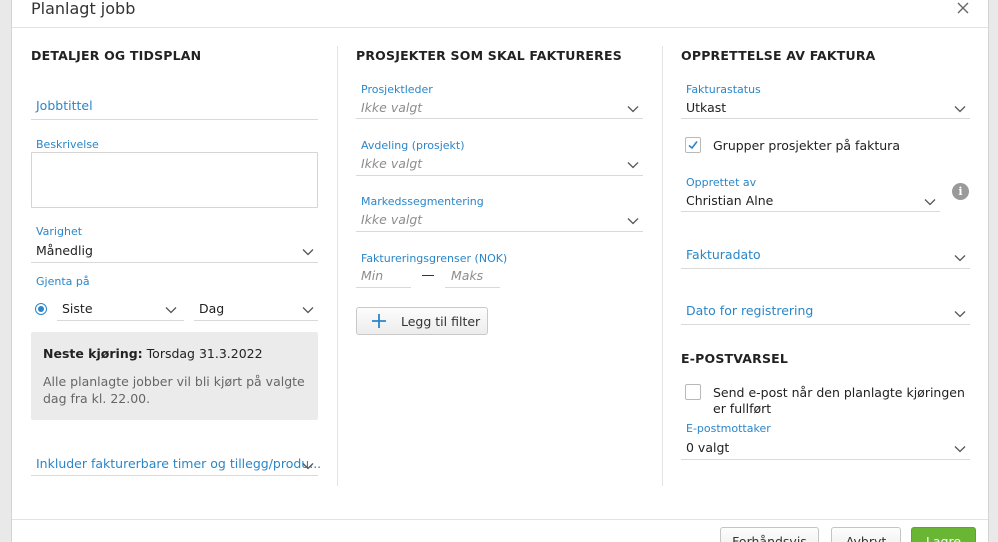  What do you see at coordinates (707, 447) in the screenshot?
I see `email-recipients-select: 0 valgt` at bounding box center [707, 447].